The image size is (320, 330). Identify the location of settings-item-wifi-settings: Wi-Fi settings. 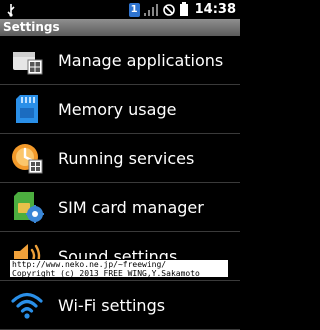
(120, 305).